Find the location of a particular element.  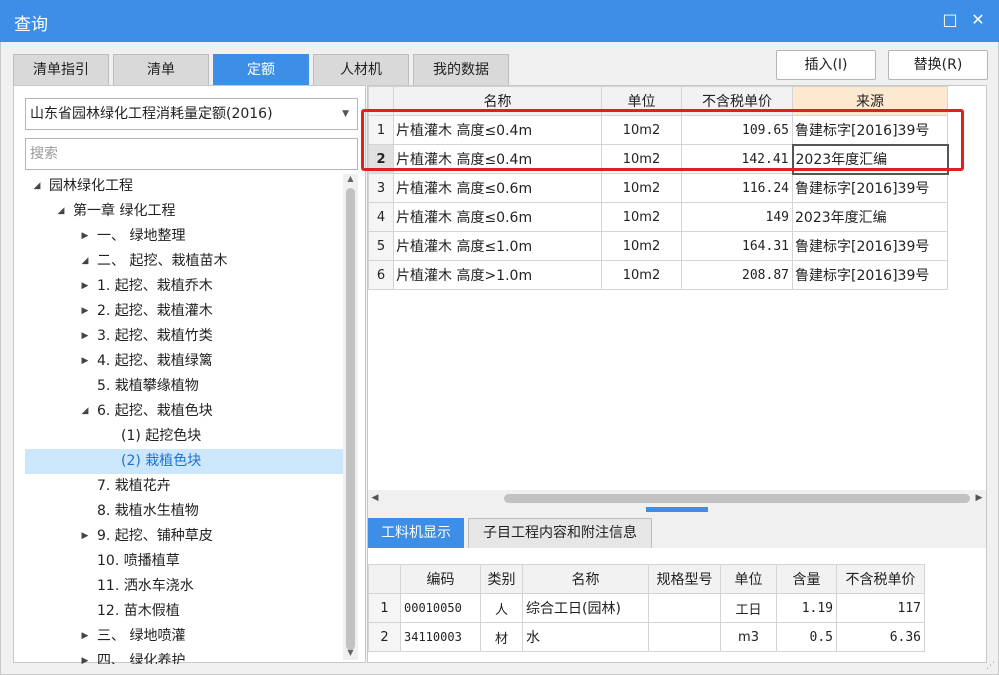

quota-name: 片植灌木 高度≤1.0m is located at coordinates (497, 246).